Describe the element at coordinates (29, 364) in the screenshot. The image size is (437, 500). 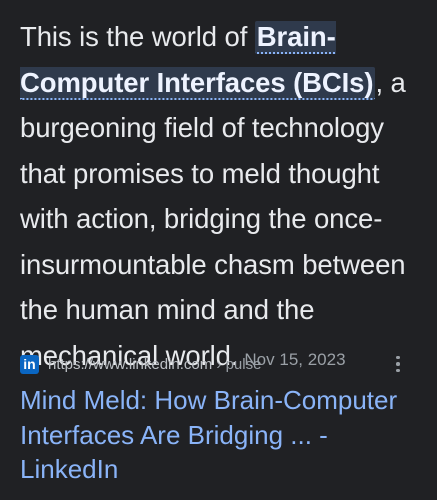
I see `linkedin-icon: in` at that location.